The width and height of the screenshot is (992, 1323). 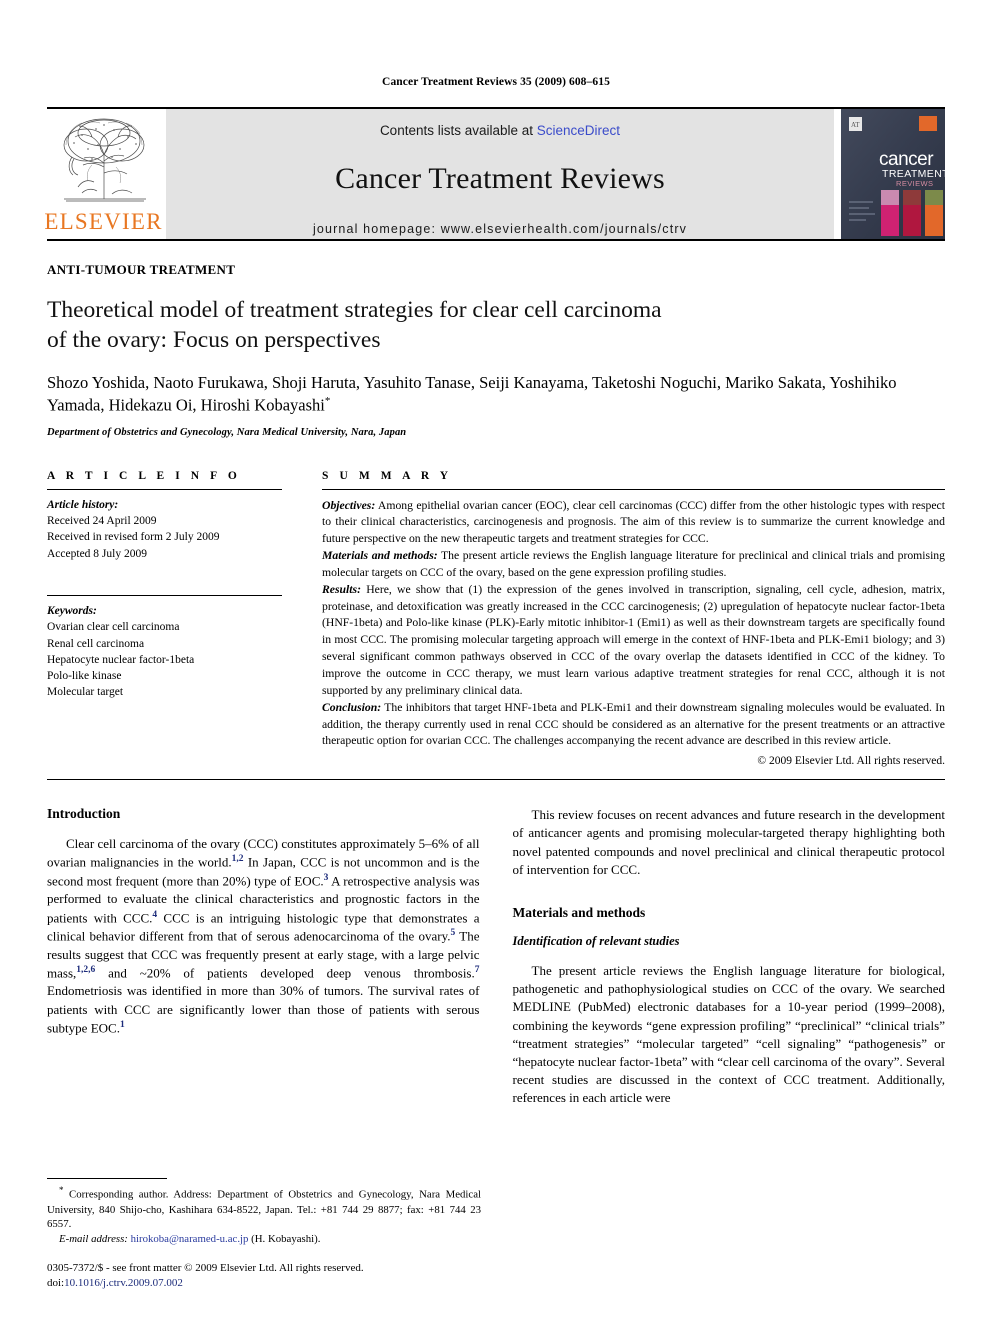 What do you see at coordinates (104, 160) in the screenshot?
I see `elsevier-tree-icon` at bounding box center [104, 160].